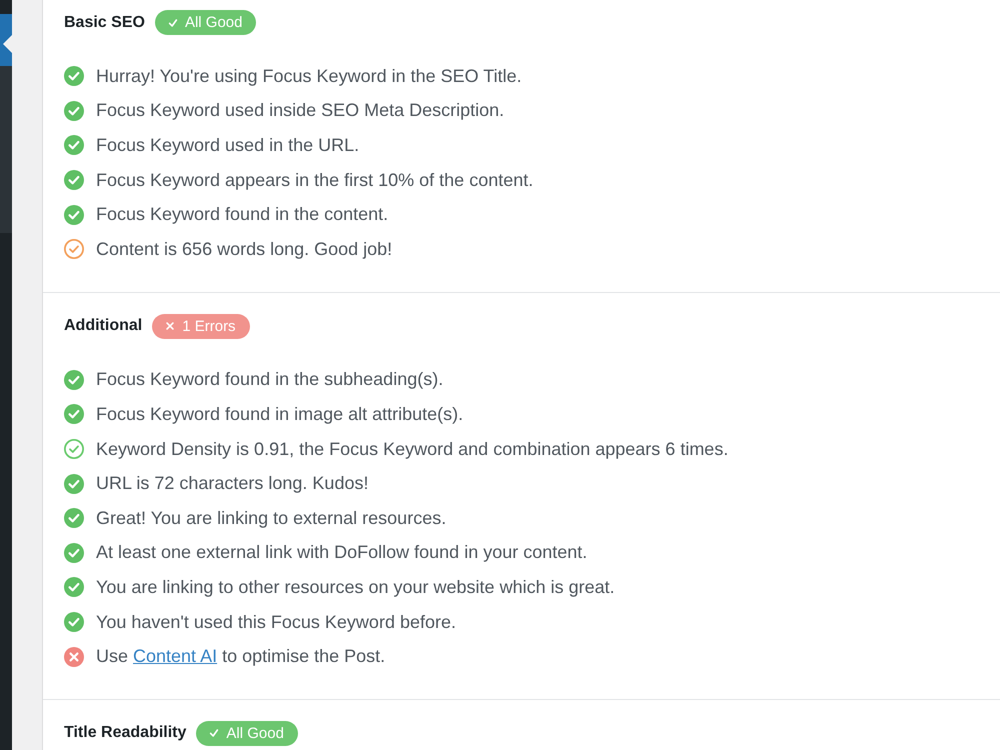 This screenshot has width=1000, height=750. Describe the element at coordinates (309, 76) in the screenshot. I see `check-text: Hurray! You're using Focus Keyword in the SEO Title.` at that location.